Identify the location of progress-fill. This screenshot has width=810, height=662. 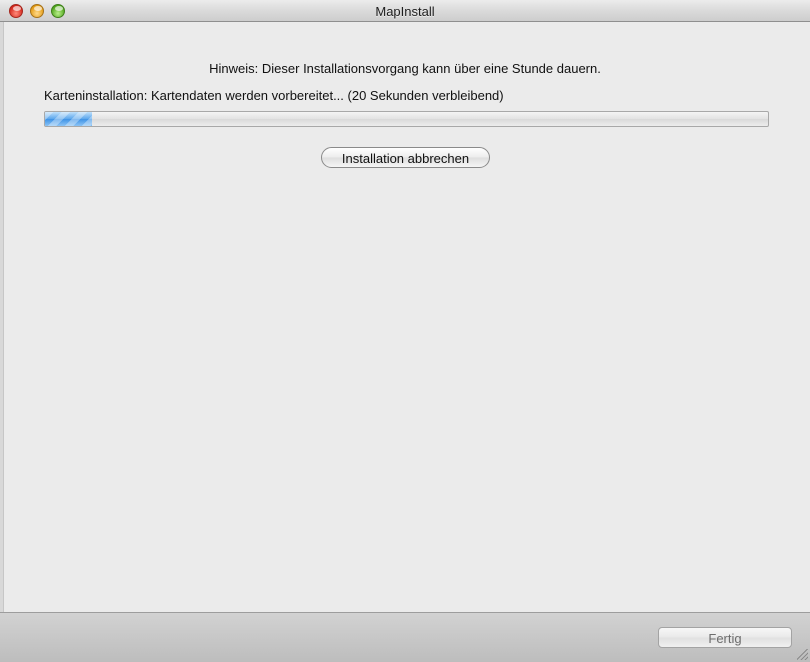
(68, 119).